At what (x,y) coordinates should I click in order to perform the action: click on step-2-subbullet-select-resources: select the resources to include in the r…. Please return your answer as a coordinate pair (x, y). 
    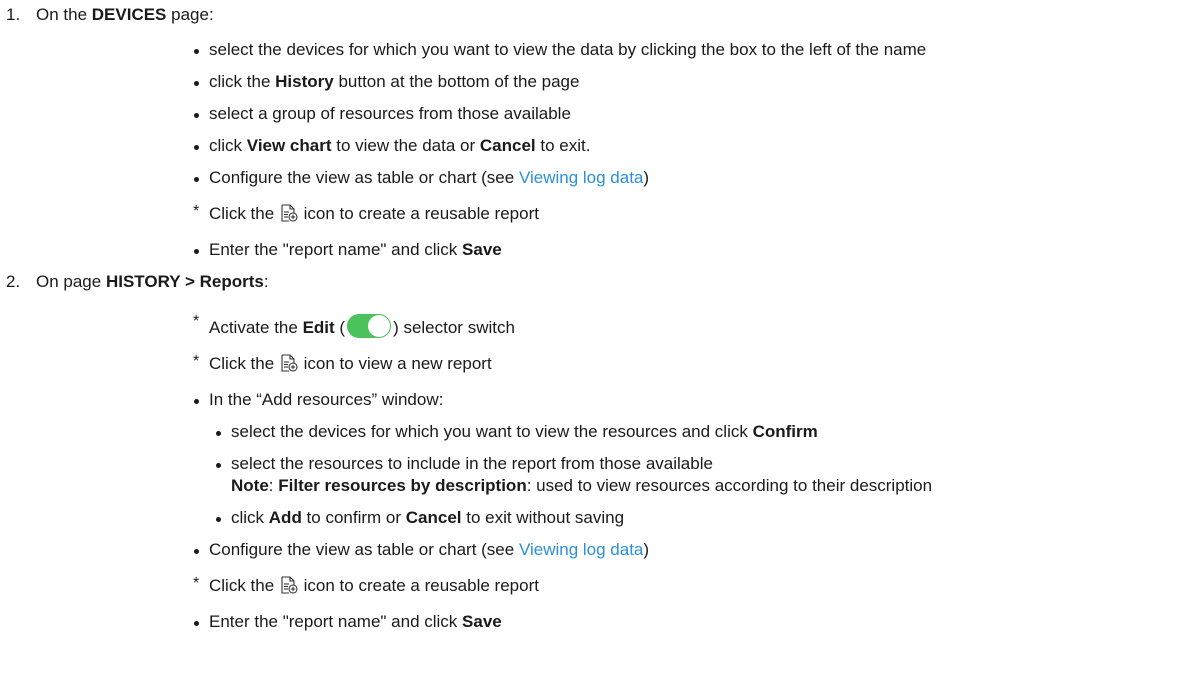
    Looking at the image, I should click on (464, 463).